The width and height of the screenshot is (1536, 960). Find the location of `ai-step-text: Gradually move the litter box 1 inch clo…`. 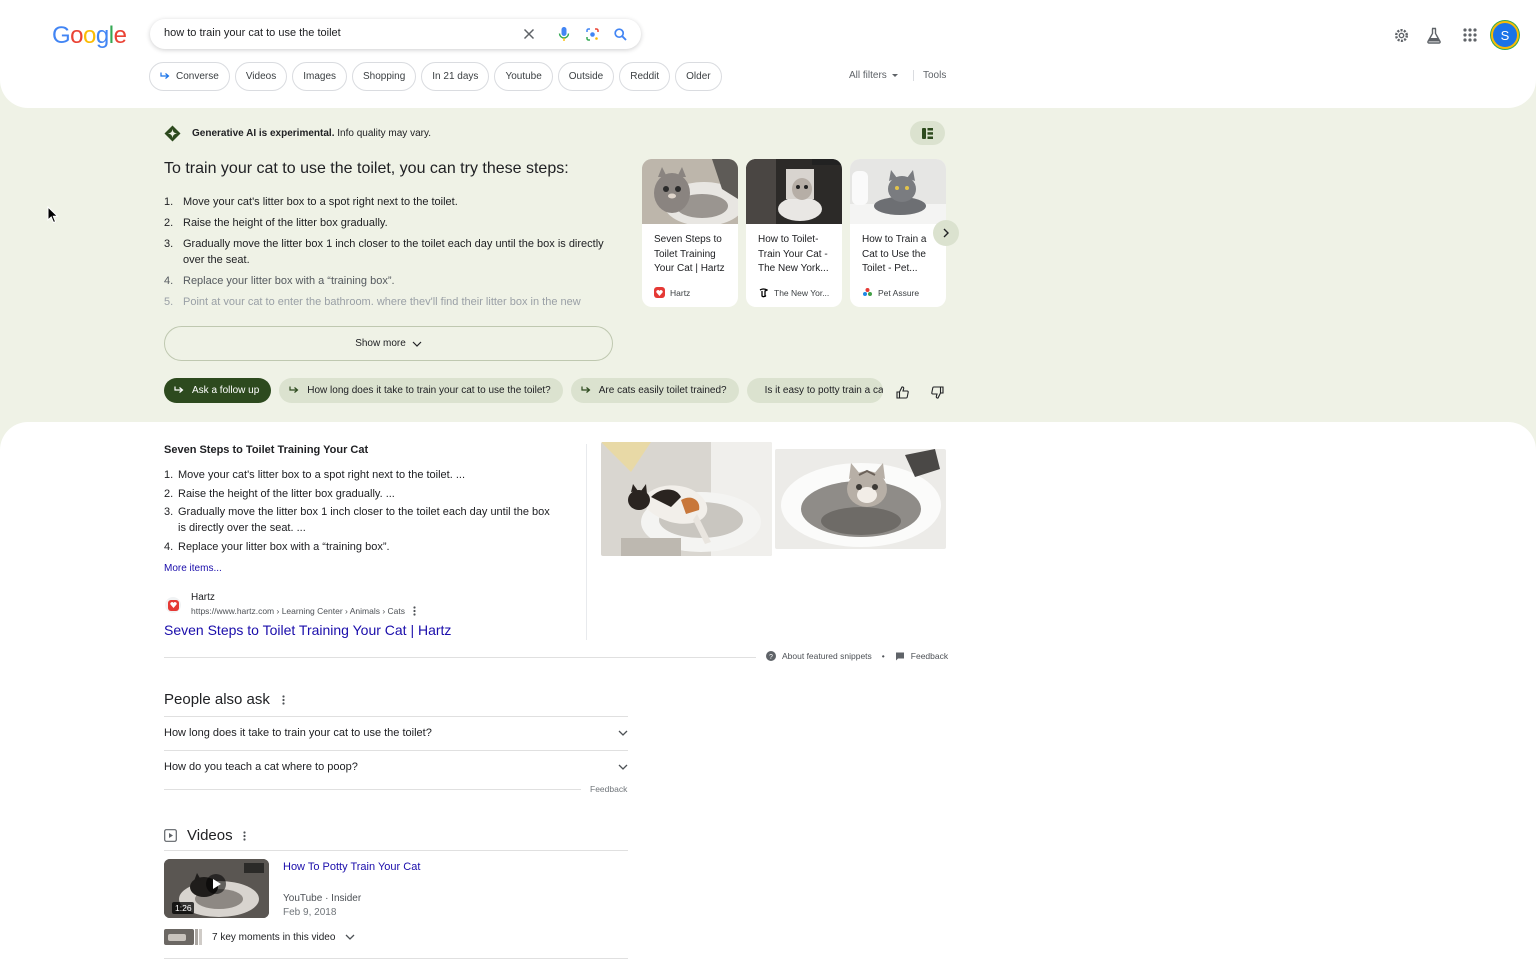

ai-step-text: Gradually move the litter box 1 inch clo… is located at coordinates (393, 252).